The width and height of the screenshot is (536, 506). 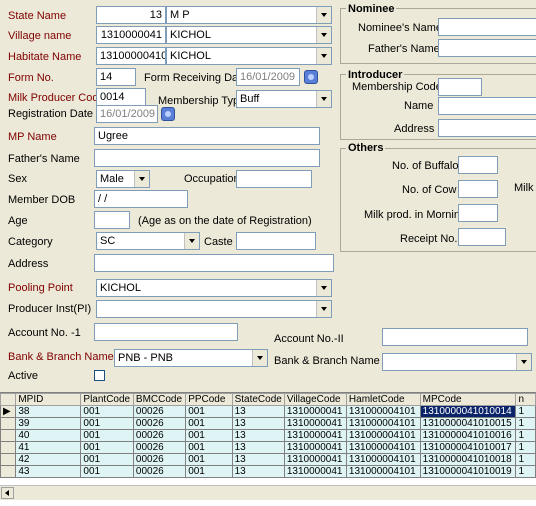 What do you see at coordinates (131, 35) in the screenshot?
I see `village-code-field: 1310000041` at bounding box center [131, 35].